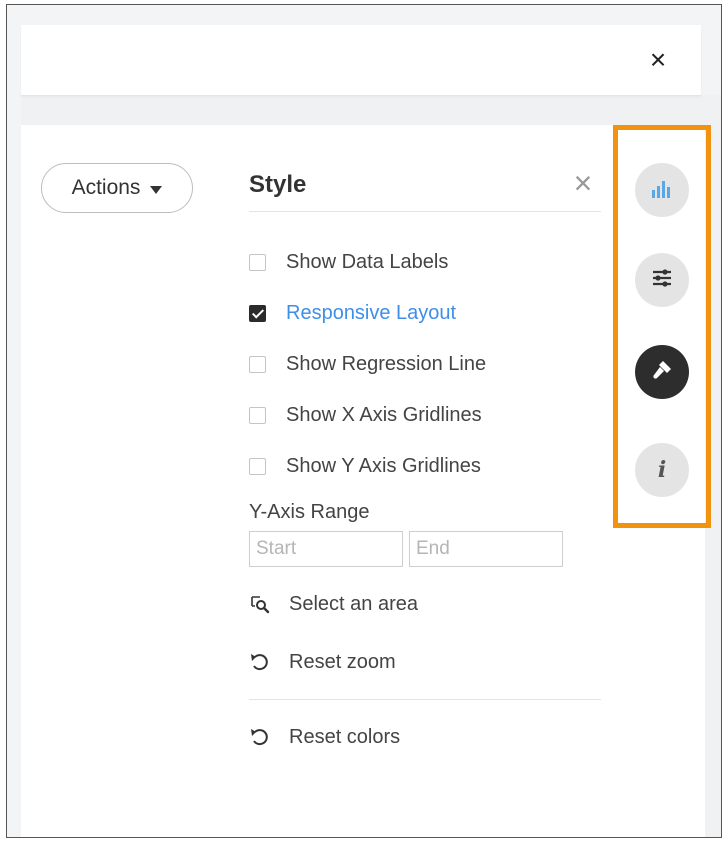  I want to click on option-show-regression-line: Show Regression Line, so click(367, 364).